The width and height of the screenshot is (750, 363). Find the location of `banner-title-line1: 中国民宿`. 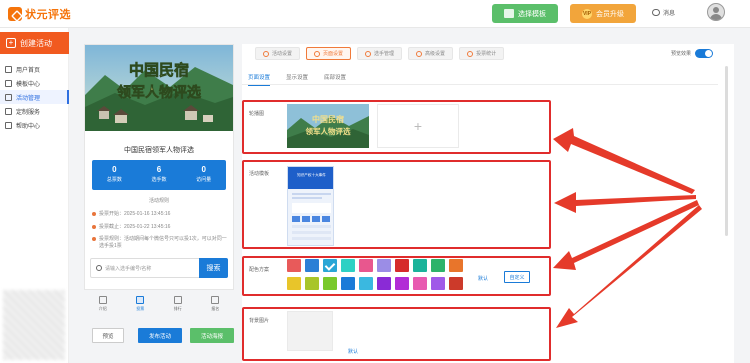

banner-title-line1: 中国民宿 is located at coordinates (328, 119).